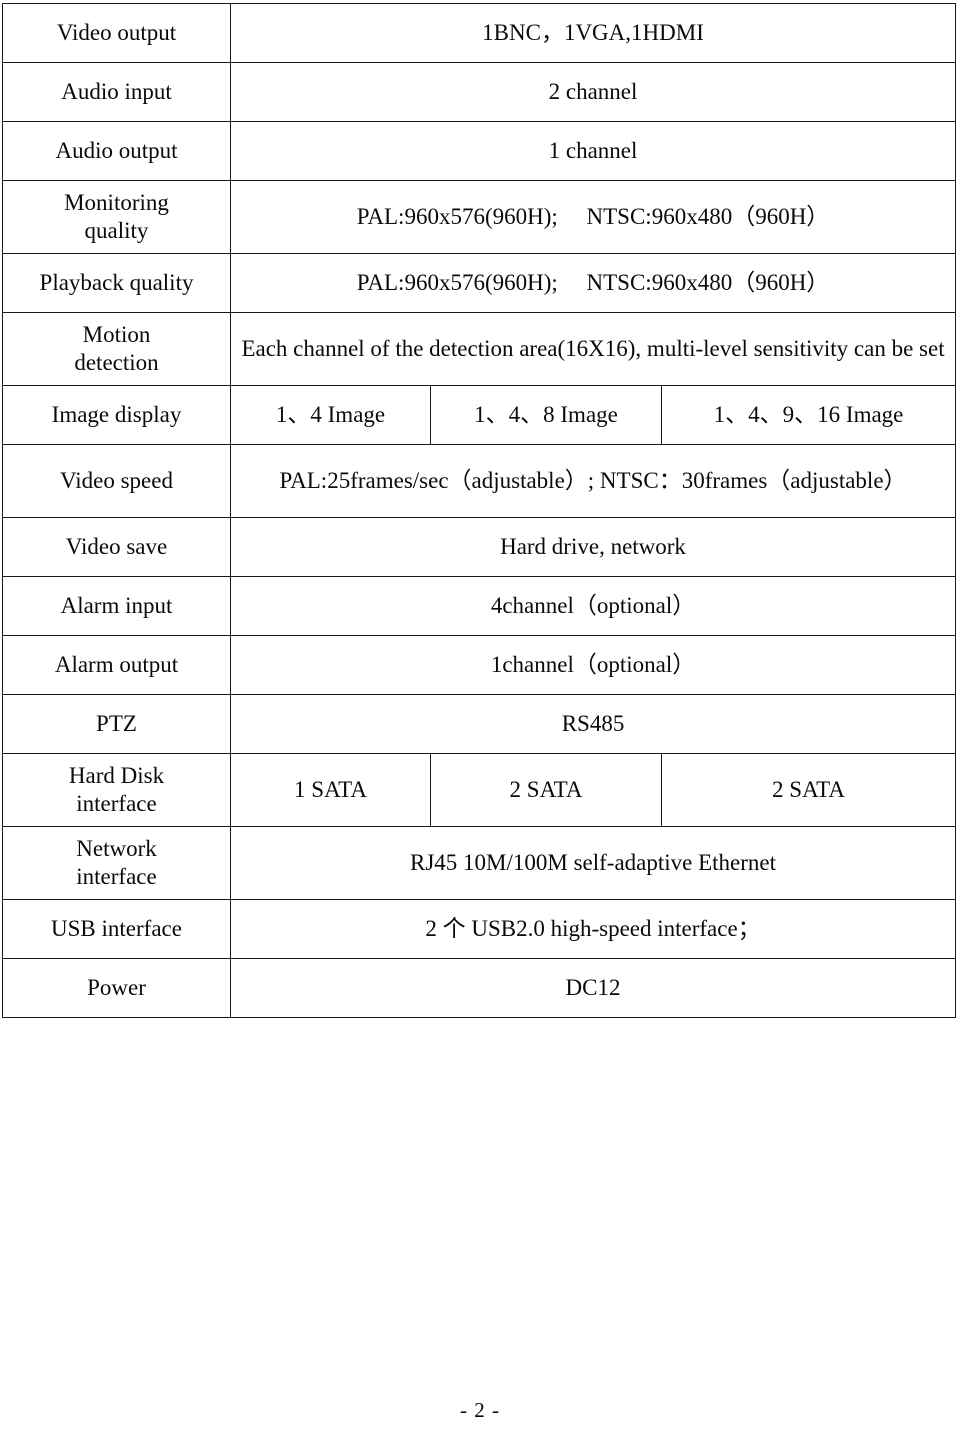  I want to click on label-line: Hard Disk, so click(116, 775).